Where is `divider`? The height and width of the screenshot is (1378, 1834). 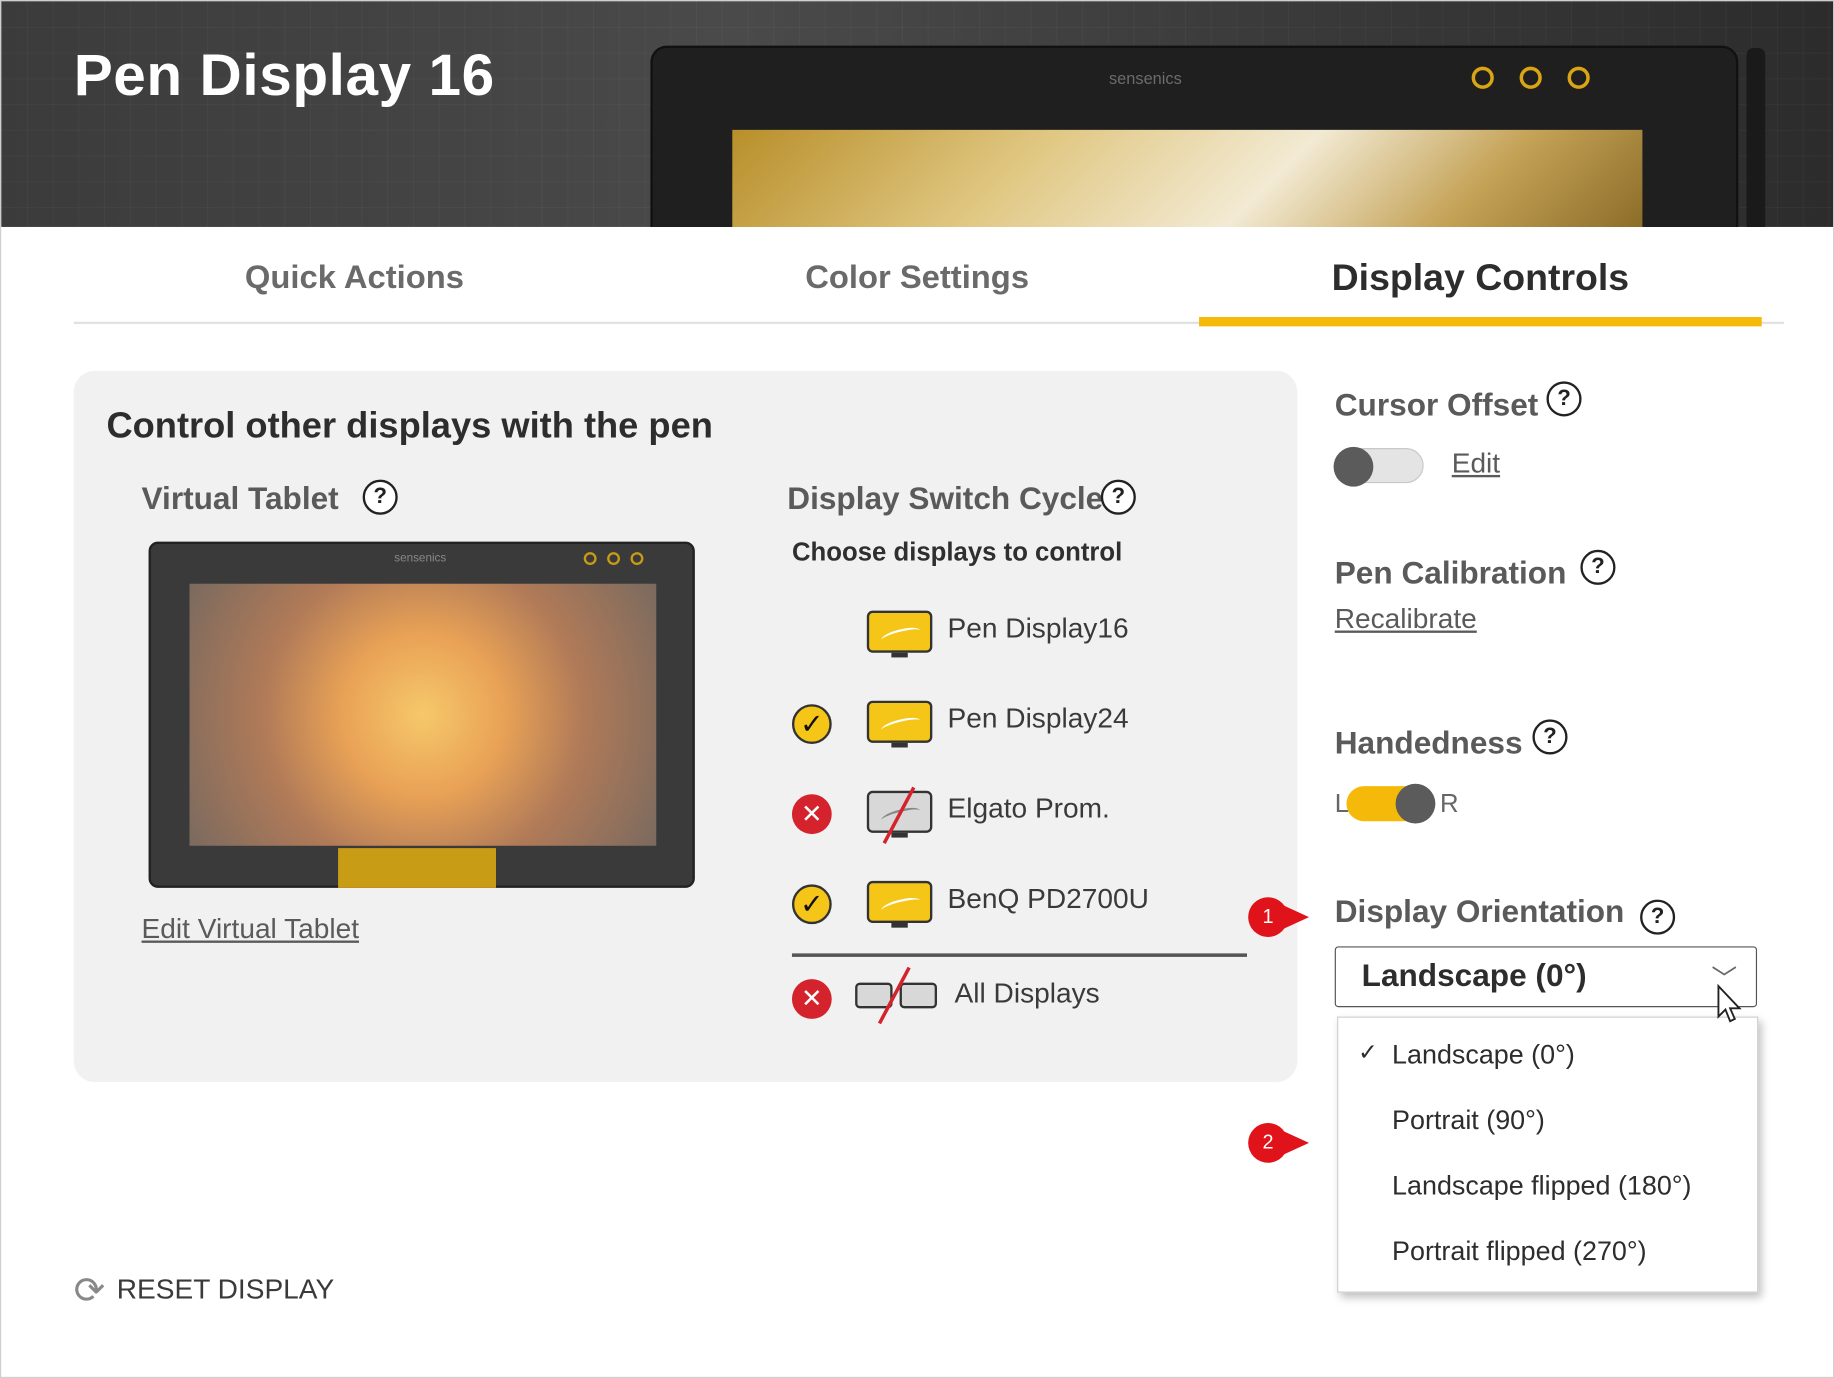 divider is located at coordinates (1019, 955).